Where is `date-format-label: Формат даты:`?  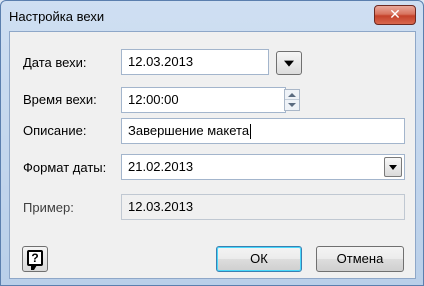 date-format-label: Формат даты: is located at coordinates (65, 167).